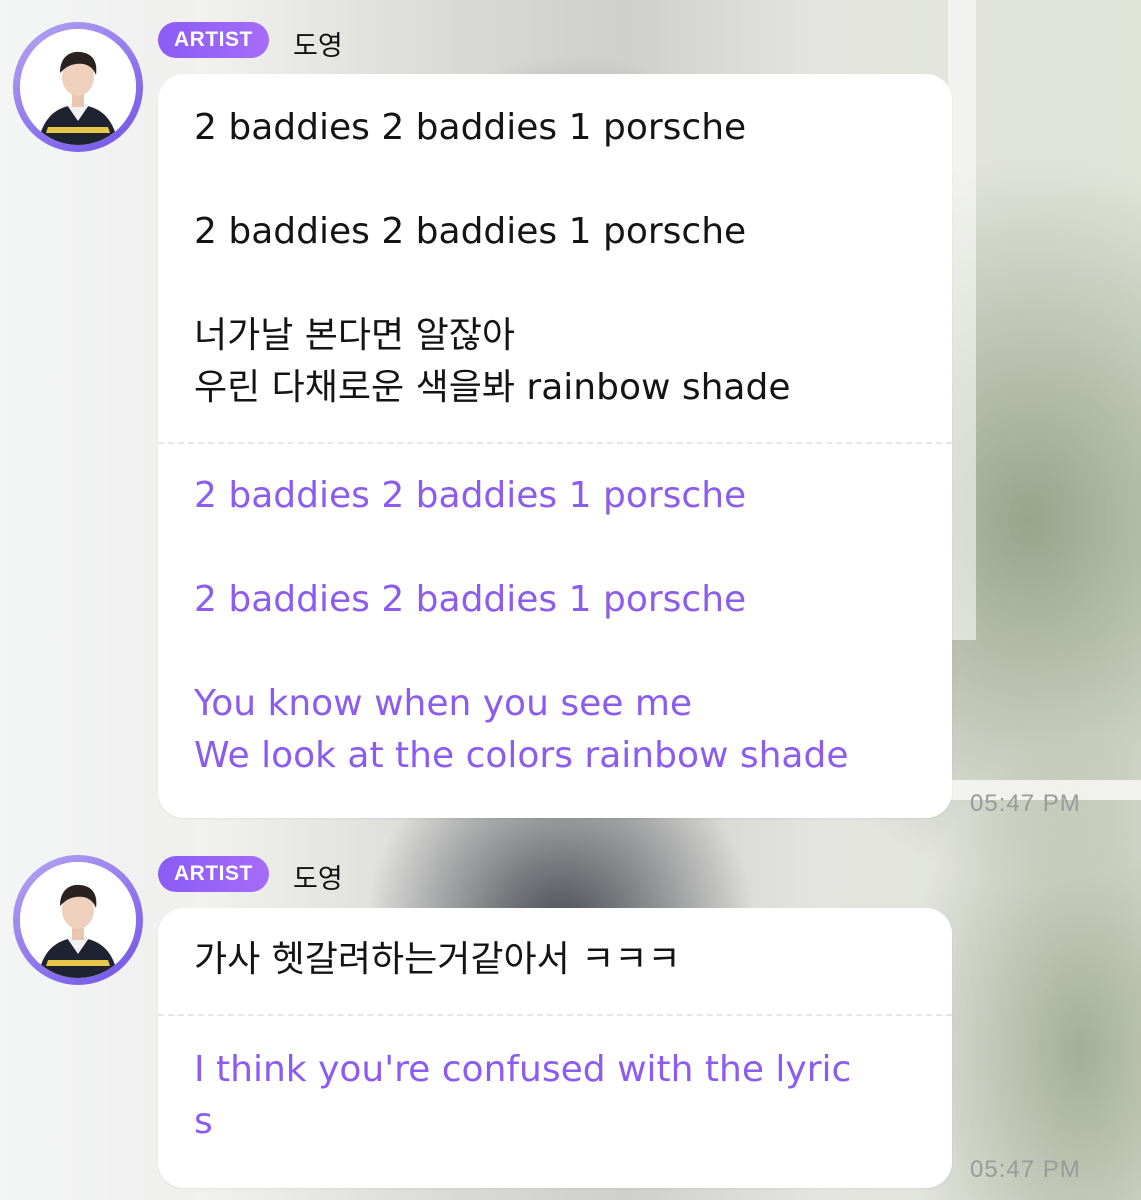 The image size is (1141, 1200). I want to click on author-name: 도영, so click(318, 876).